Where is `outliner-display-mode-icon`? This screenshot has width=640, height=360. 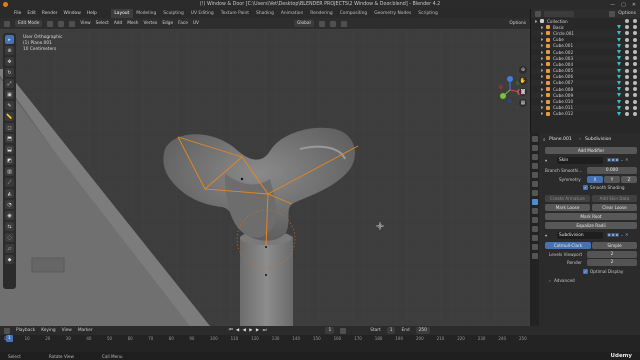 outliner-display-mode-icon is located at coordinates (538, 13).